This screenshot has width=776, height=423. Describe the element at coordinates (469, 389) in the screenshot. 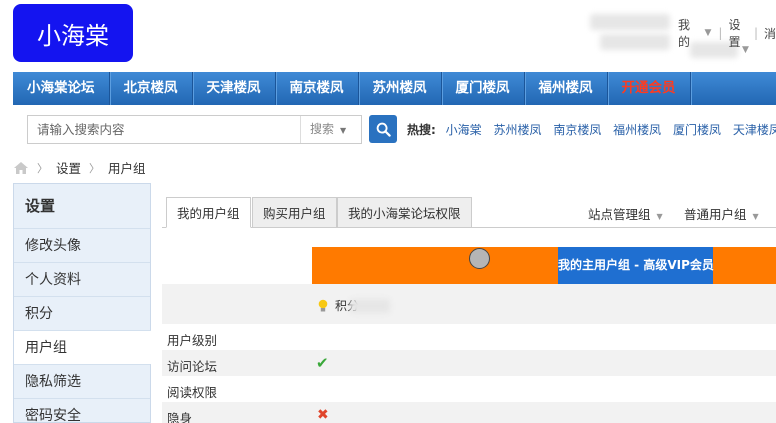

I see `table-row: 阅读权限` at that location.